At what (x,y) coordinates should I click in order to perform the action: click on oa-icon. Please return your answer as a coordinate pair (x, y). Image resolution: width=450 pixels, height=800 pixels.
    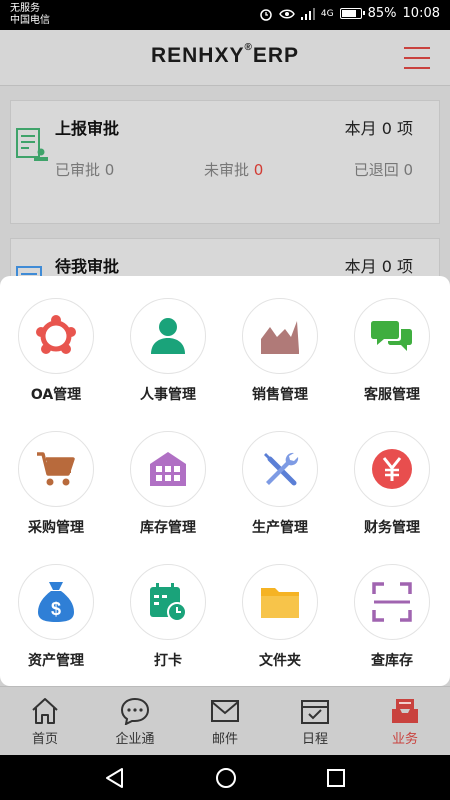
    Looking at the image, I should click on (56, 334).